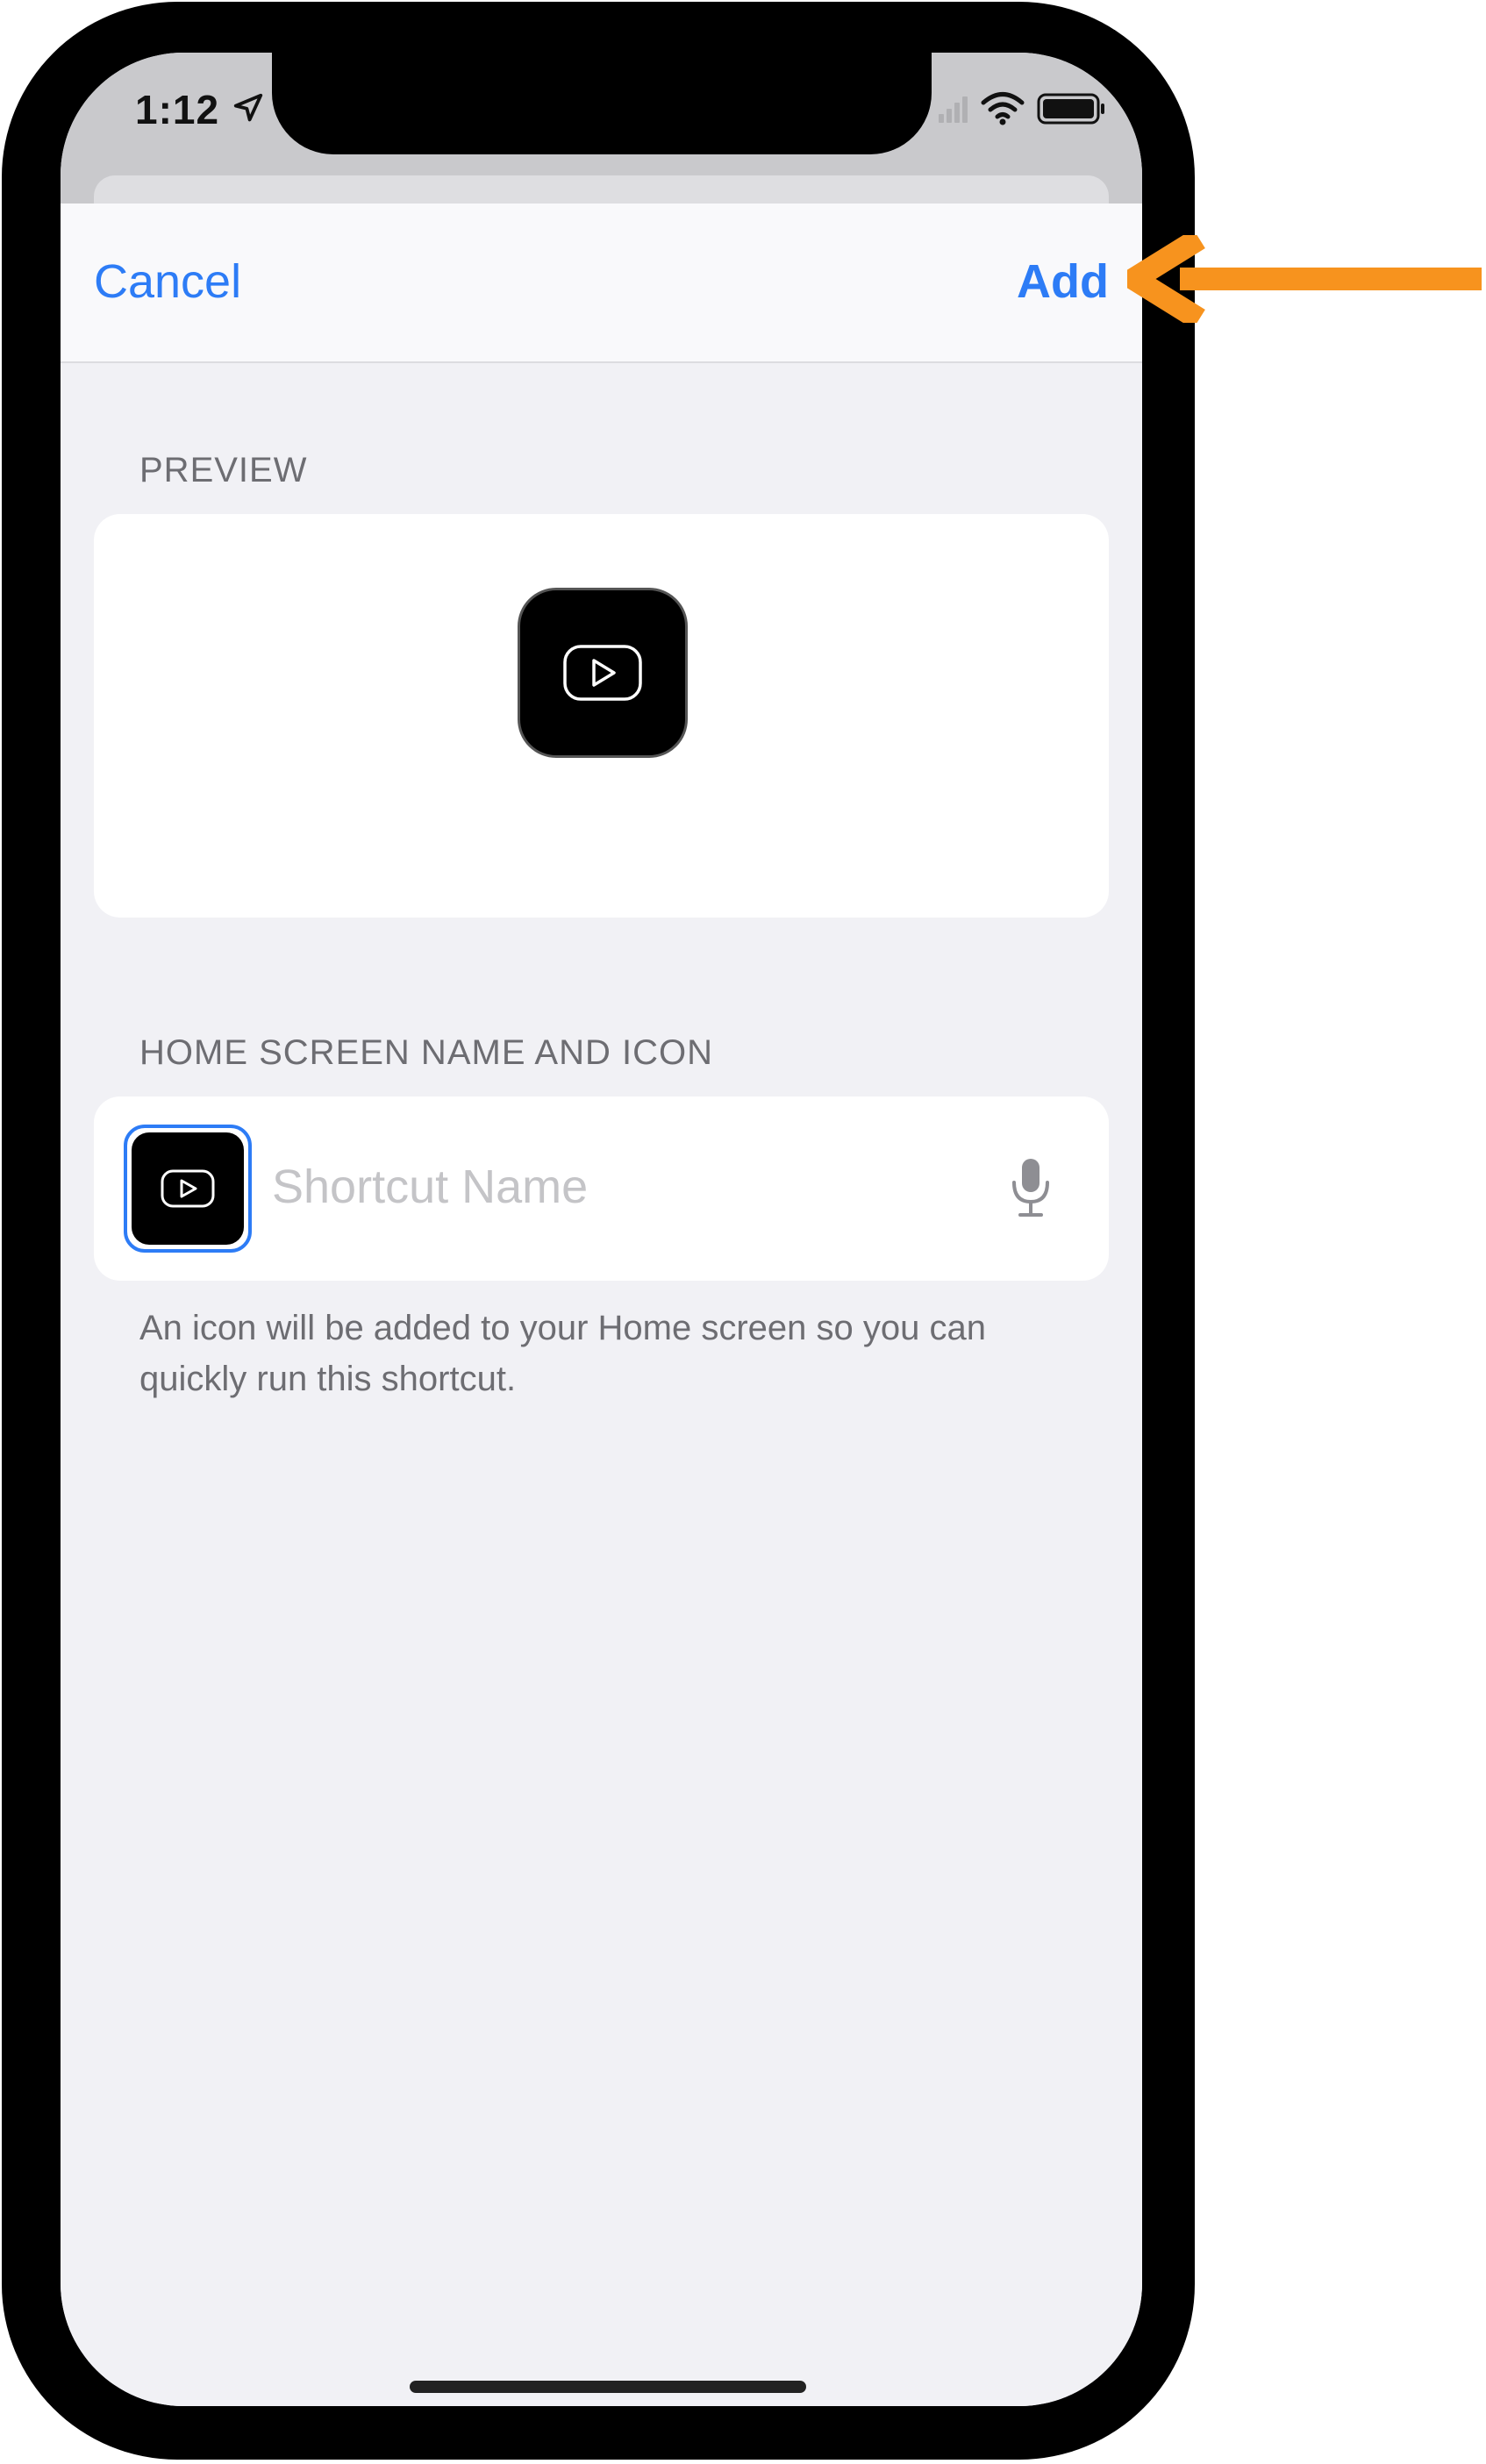  What do you see at coordinates (1003, 109) in the screenshot?
I see `wifi-icon` at bounding box center [1003, 109].